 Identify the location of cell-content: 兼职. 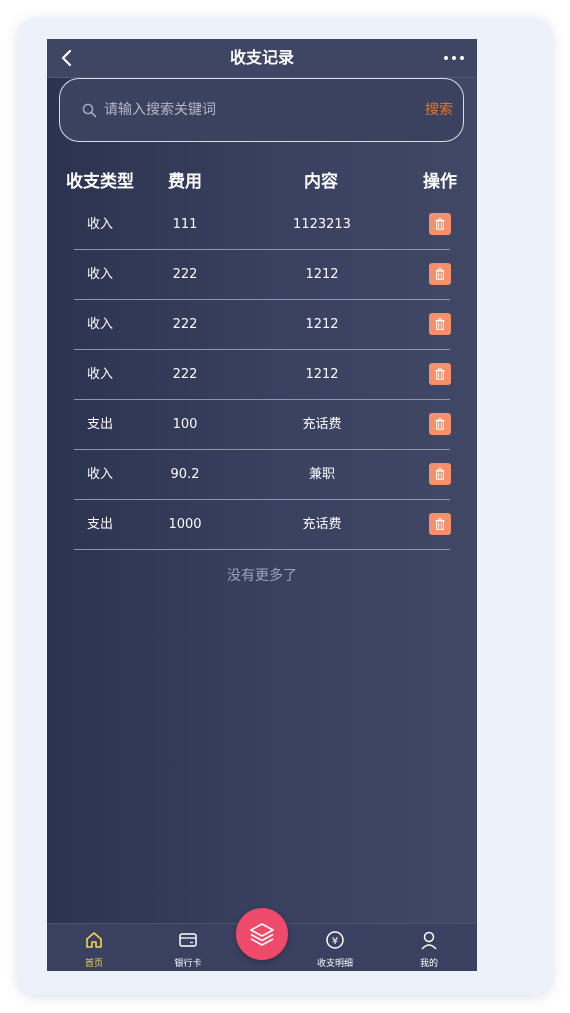
(321, 474).